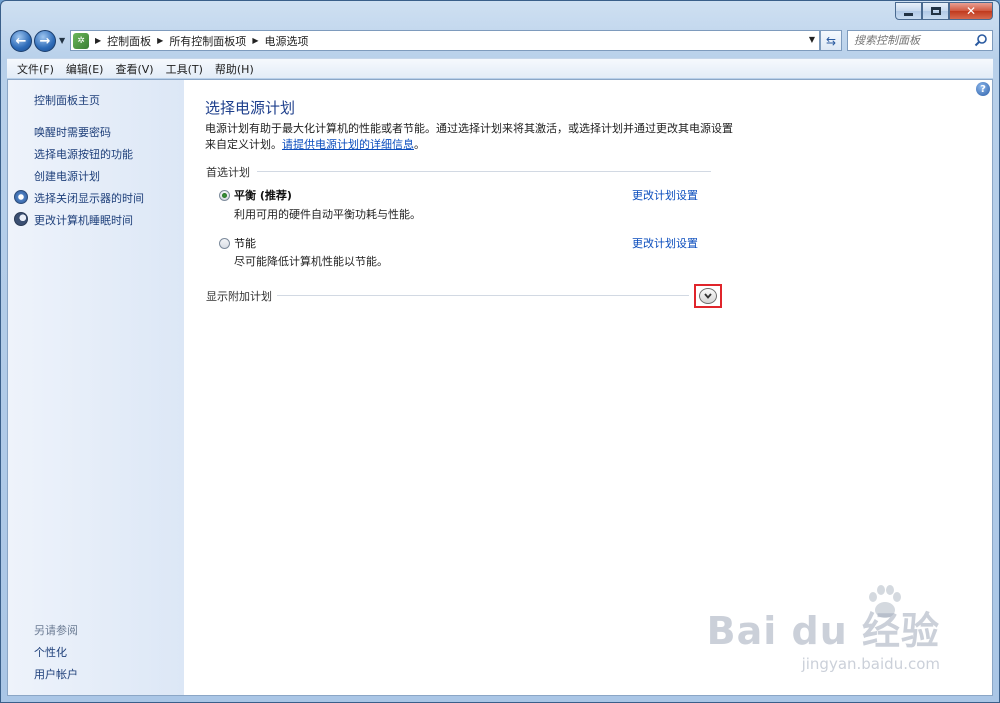 This screenshot has height=703, width=1000. What do you see at coordinates (665, 243) in the screenshot?
I see `power-saver-change-settings-link: 更改计划设置` at bounding box center [665, 243].